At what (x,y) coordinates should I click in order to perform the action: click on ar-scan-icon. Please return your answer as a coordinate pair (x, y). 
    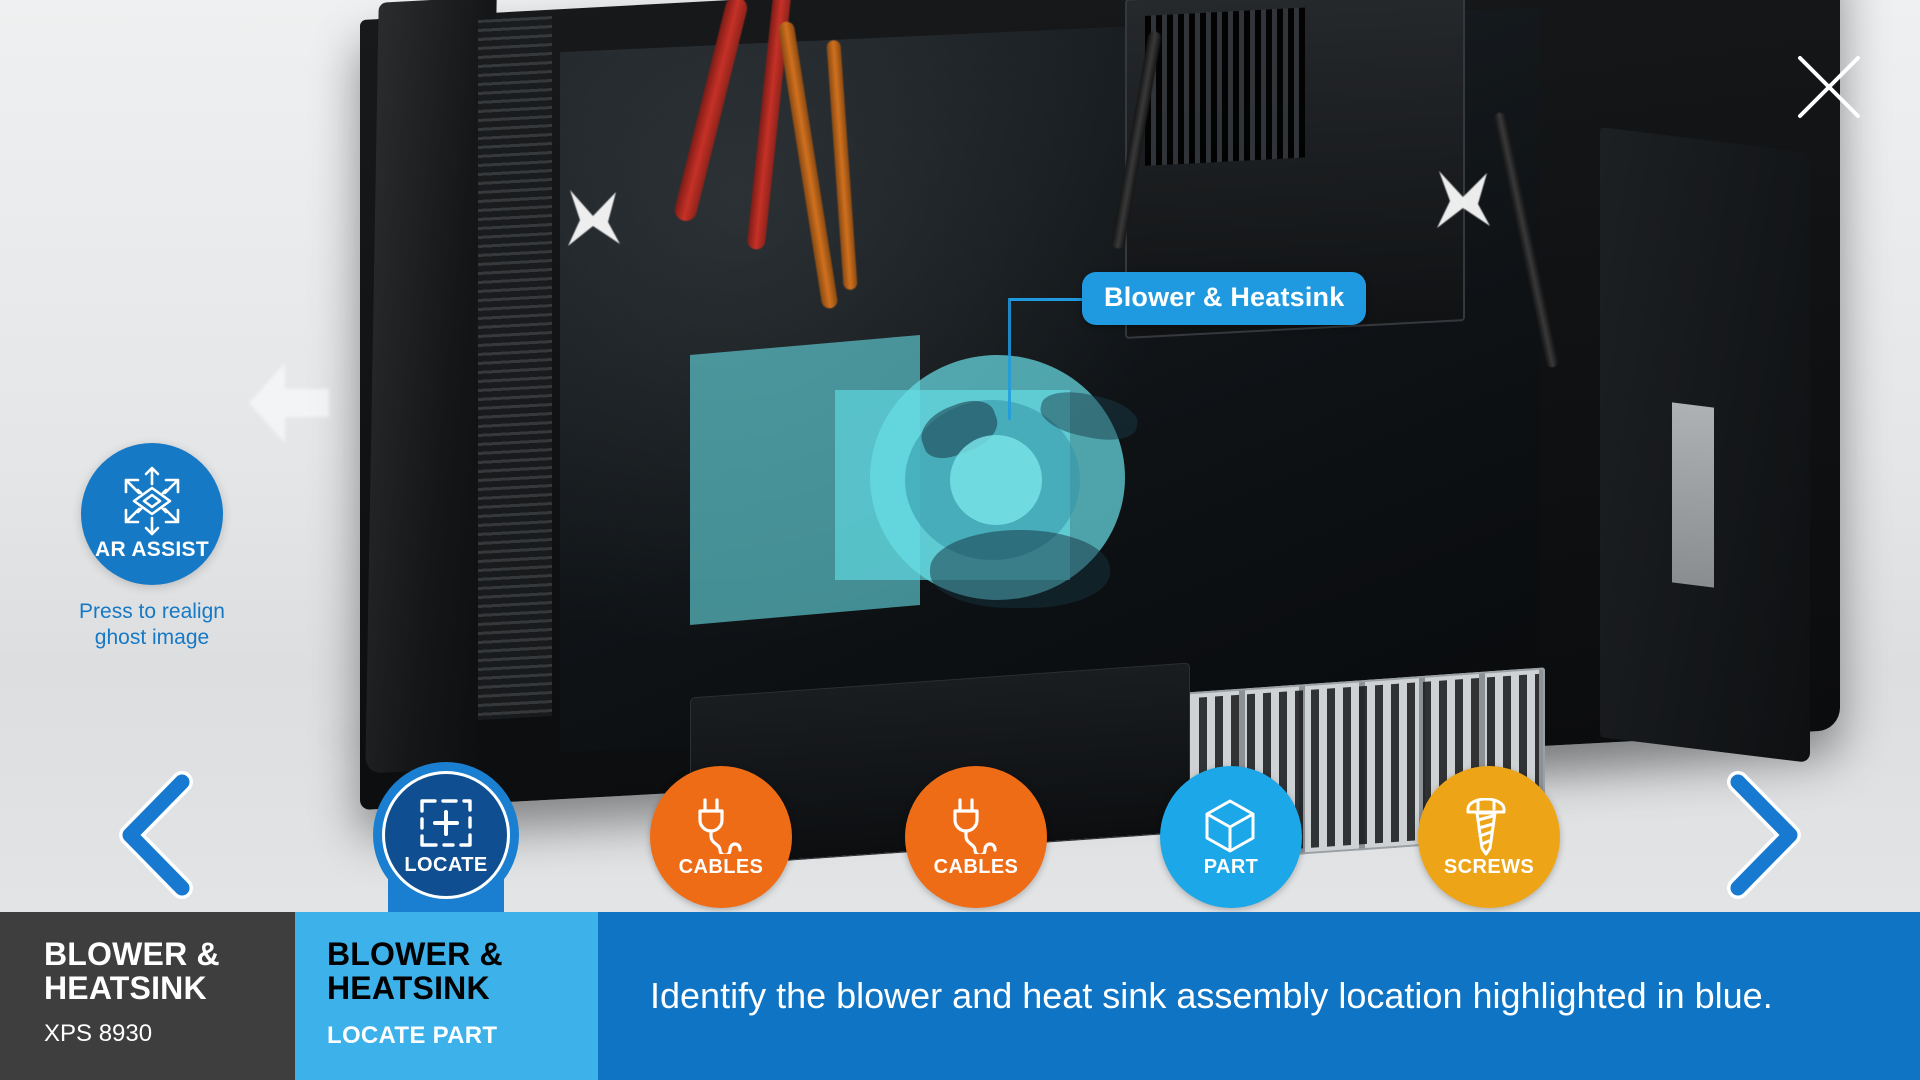
    Looking at the image, I should click on (152, 501).